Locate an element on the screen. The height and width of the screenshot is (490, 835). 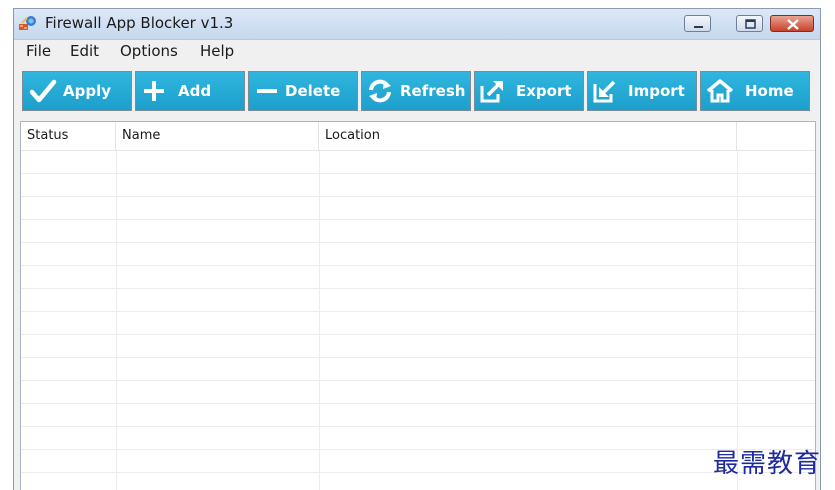
refresh-label: Refresh is located at coordinates (433, 91).